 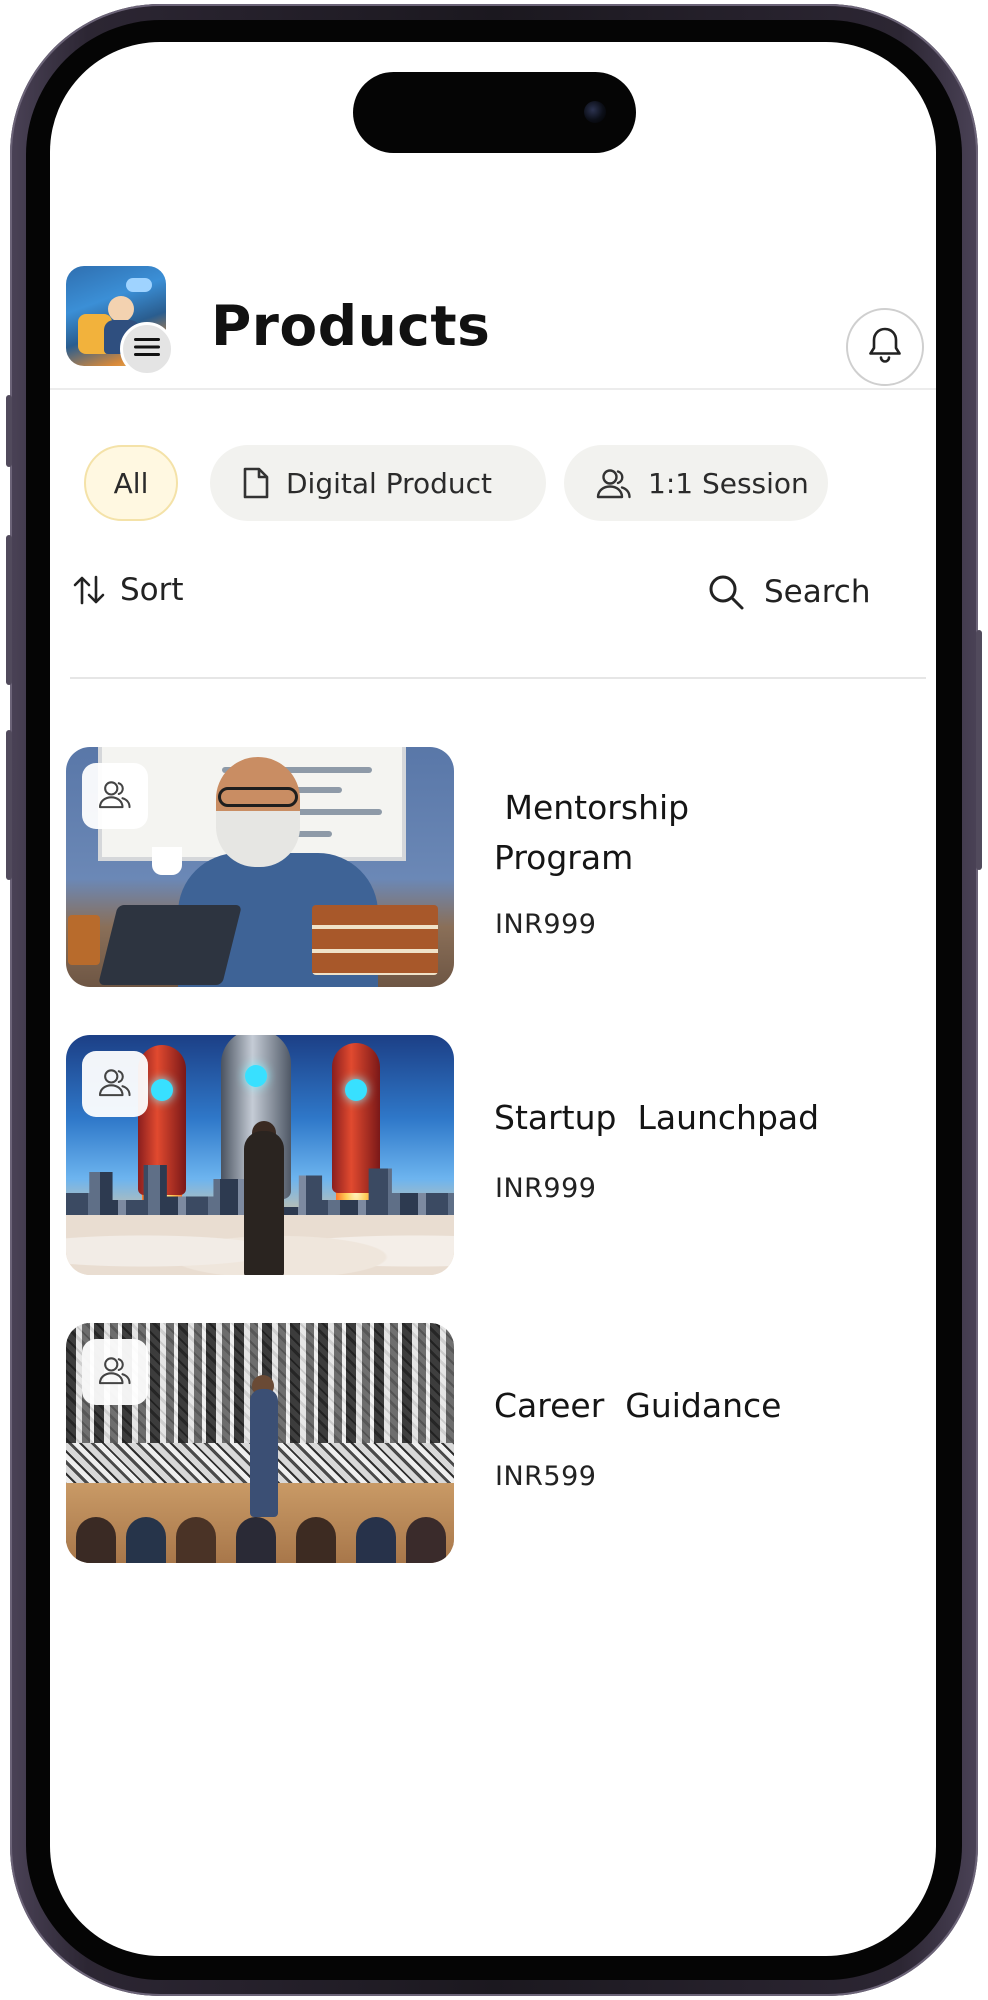 I want to click on product-card-career-guidance: Career Guidance INR599, so click(x=493, y=1443).